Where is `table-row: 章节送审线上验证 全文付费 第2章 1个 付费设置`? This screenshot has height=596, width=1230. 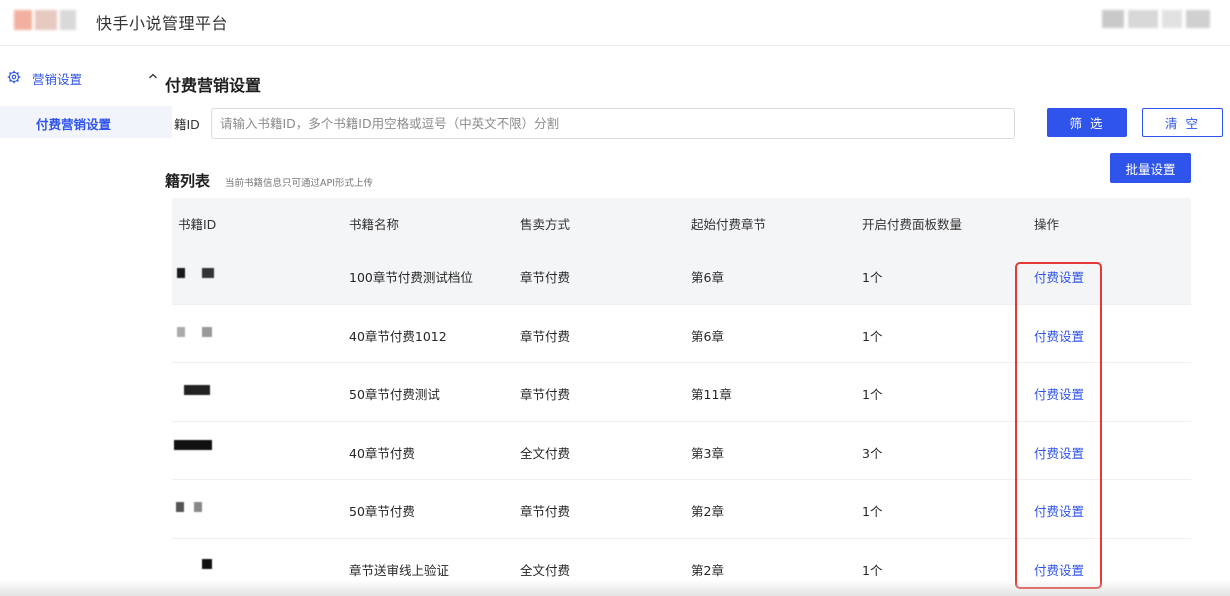 table-row: 章节送审线上验证 全文付费 第2章 1个 付费设置 is located at coordinates (681, 567).